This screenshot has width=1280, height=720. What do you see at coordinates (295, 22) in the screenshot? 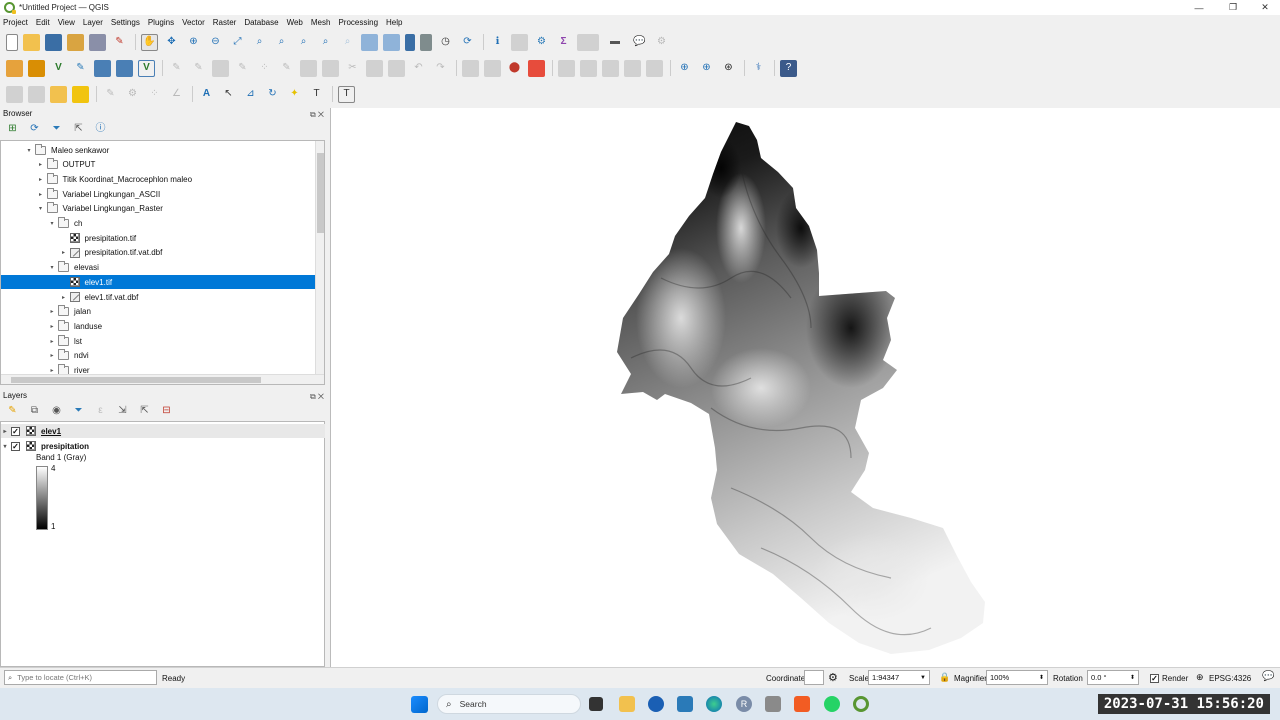
I see `menu-web: Web` at bounding box center [295, 22].